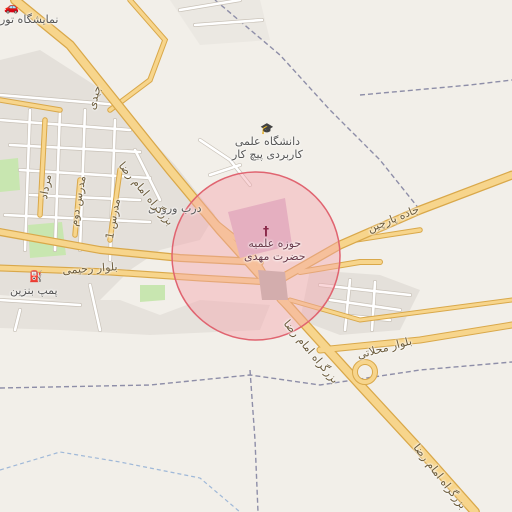 The width and height of the screenshot is (512, 512). What do you see at coordinates (267, 148) in the screenshot?
I see `university-label: دانشگاه علمی کاربردی پیچ کار` at bounding box center [267, 148].